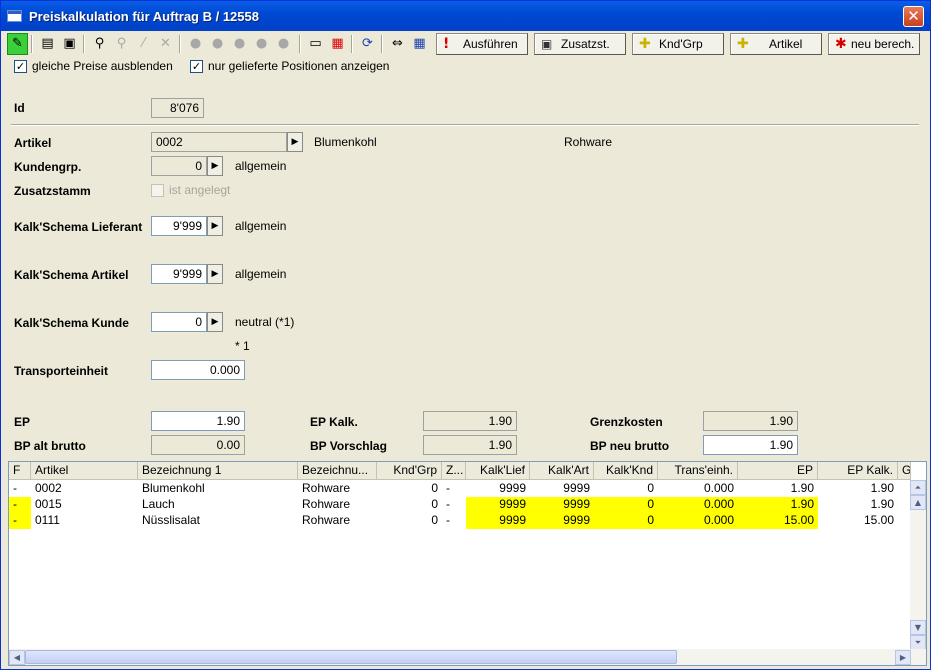  I want to click on cell-bez1: Lauch, so click(218, 505).